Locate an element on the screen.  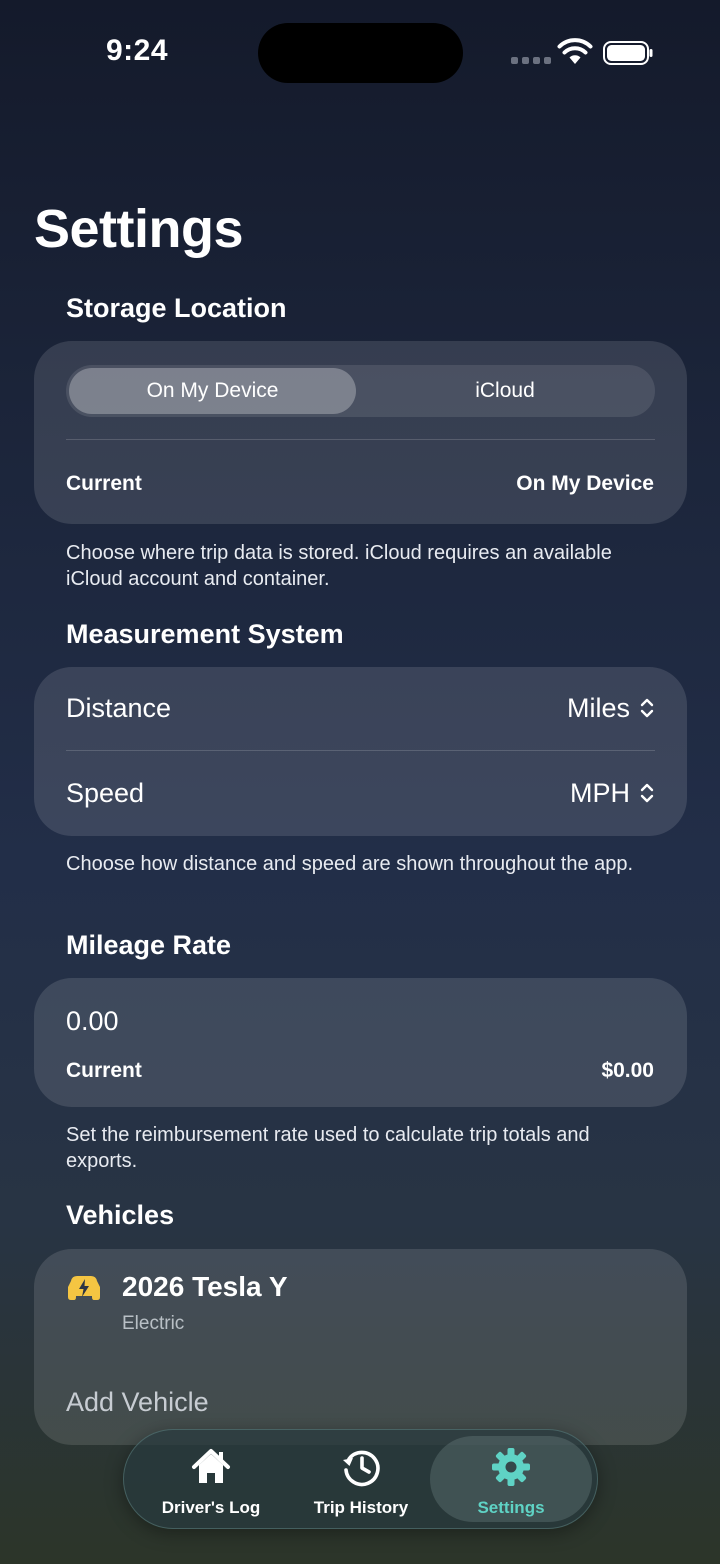
speed-picker: MPH is located at coordinates (612, 793).